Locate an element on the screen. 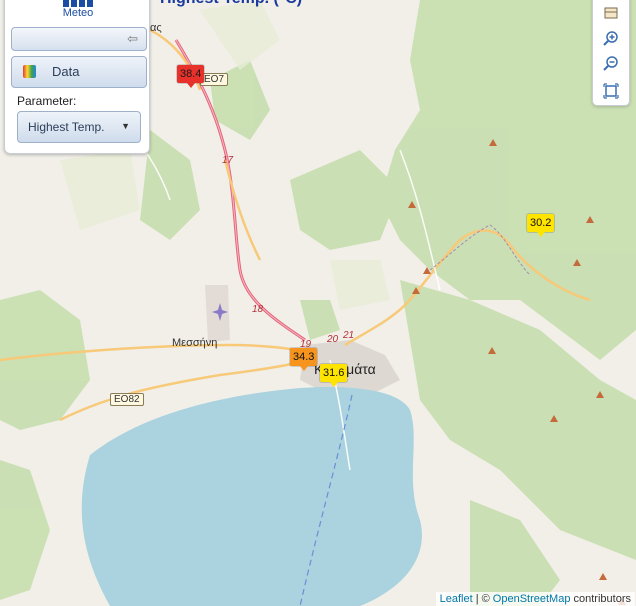  zoom-out-button is located at coordinates (611, 63).